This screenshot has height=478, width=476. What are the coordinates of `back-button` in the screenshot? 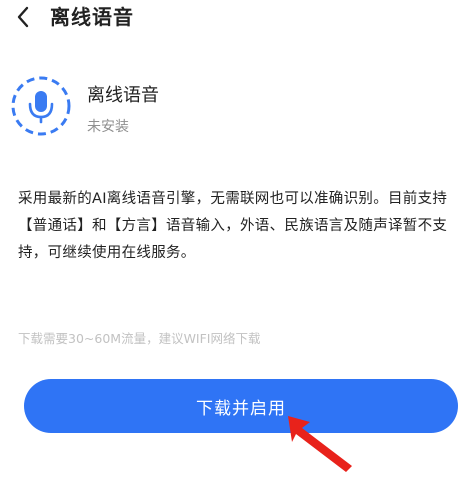 It's located at (23, 17).